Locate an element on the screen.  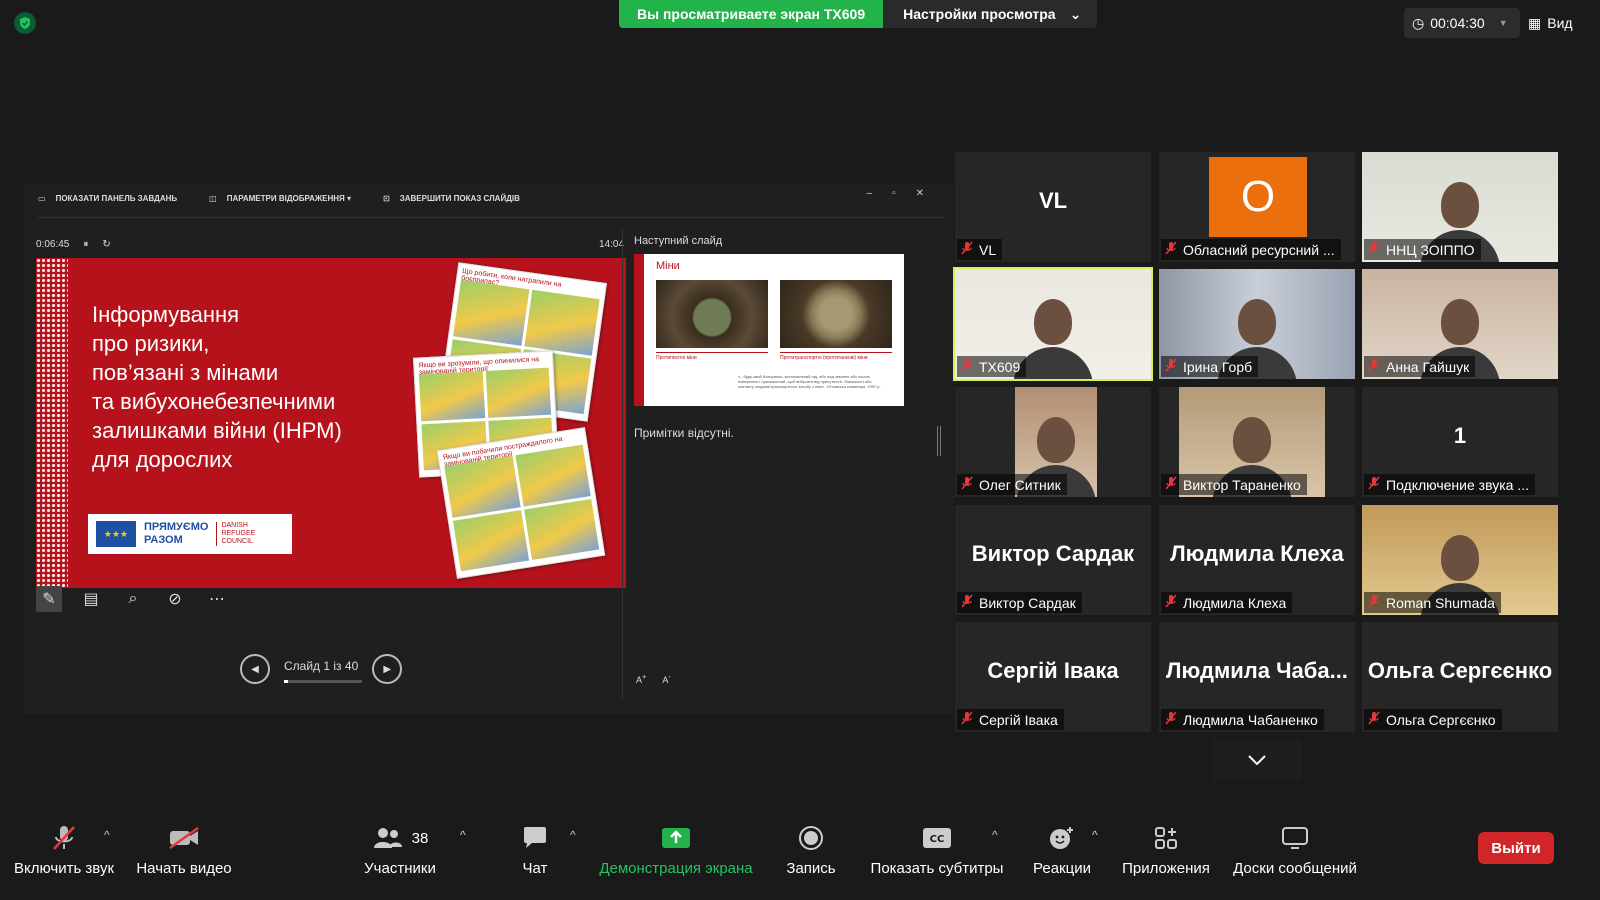
participant-tile: Ольга Сергєєнко Ольга Сергєєнко is located at coordinates (1460, 677).